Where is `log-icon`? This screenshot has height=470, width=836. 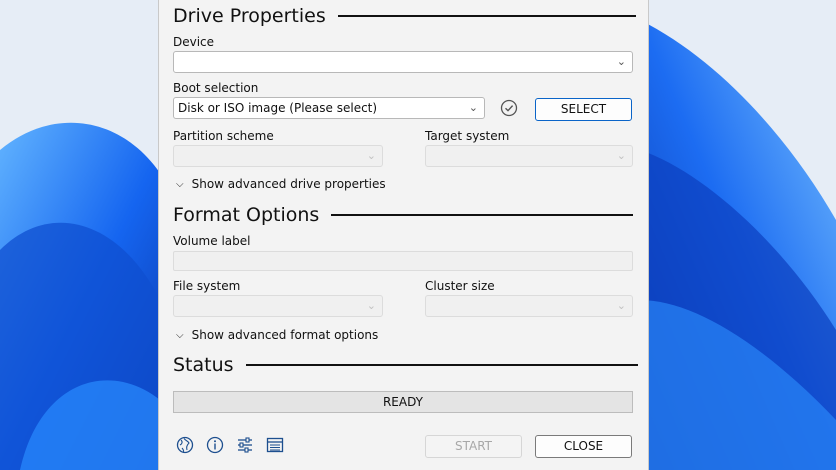 log-icon is located at coordinates (275, 445).